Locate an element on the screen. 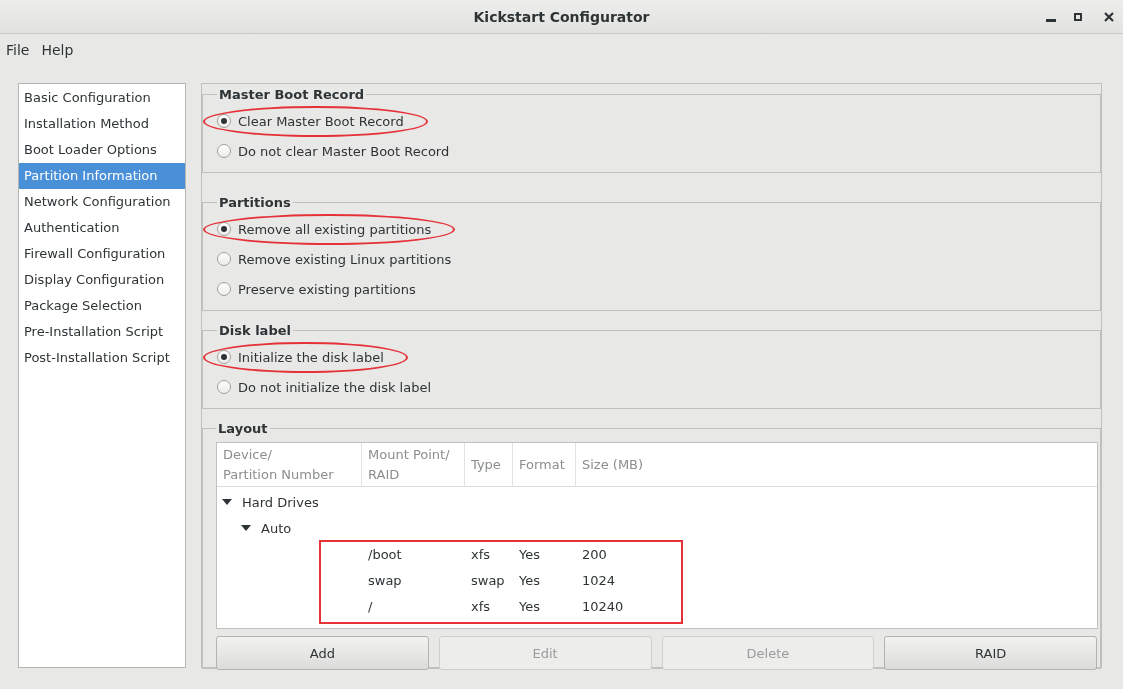 The width and height of the screenshot is (1123, 689). table-cell-text: /boot is located at coordinates (385, 554).